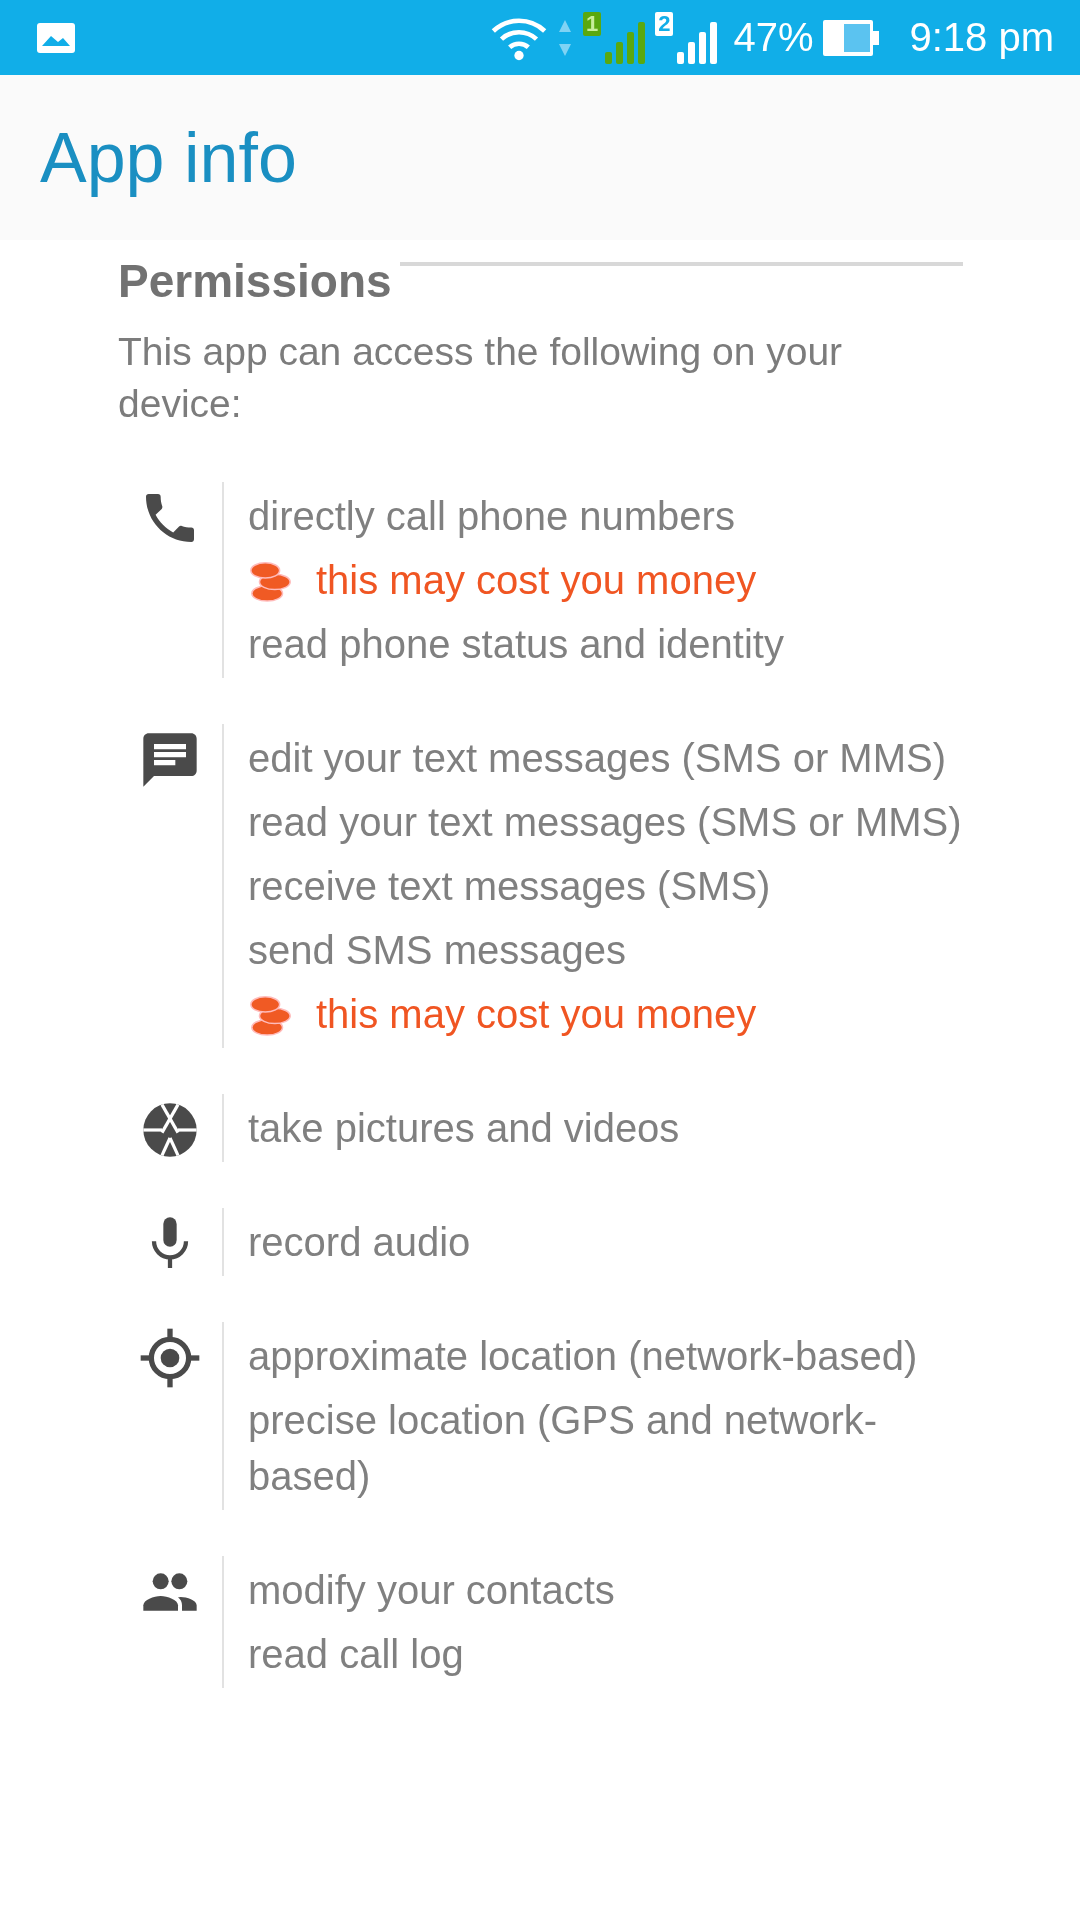 The height and width of the screenshot is (1920, 1080). I want to click on permission-text: edit your text messages (SMS or MMS), so click(597, 758).